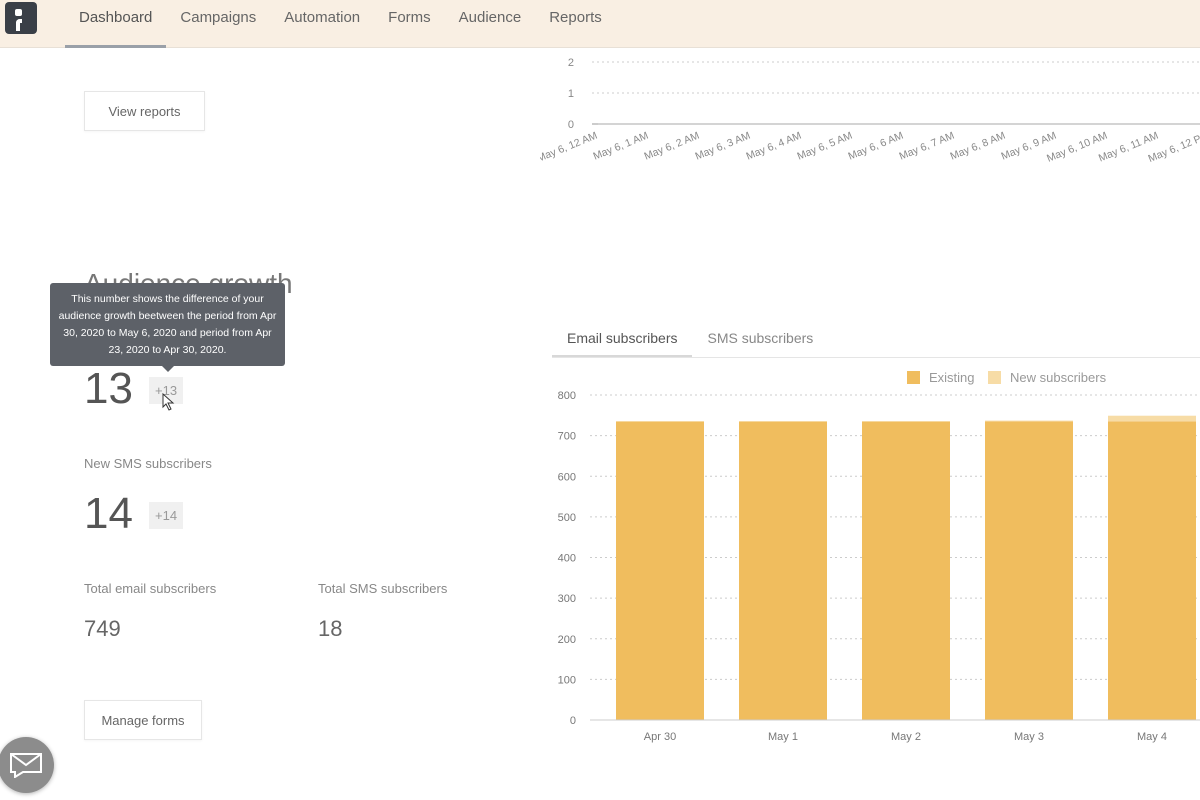 The width and height of the screenshot is (1200, 800). What do you see at coordinates (409, 24) in the screenshot?
I see `nav-forms: Forms` at bounding box center [409, 24].